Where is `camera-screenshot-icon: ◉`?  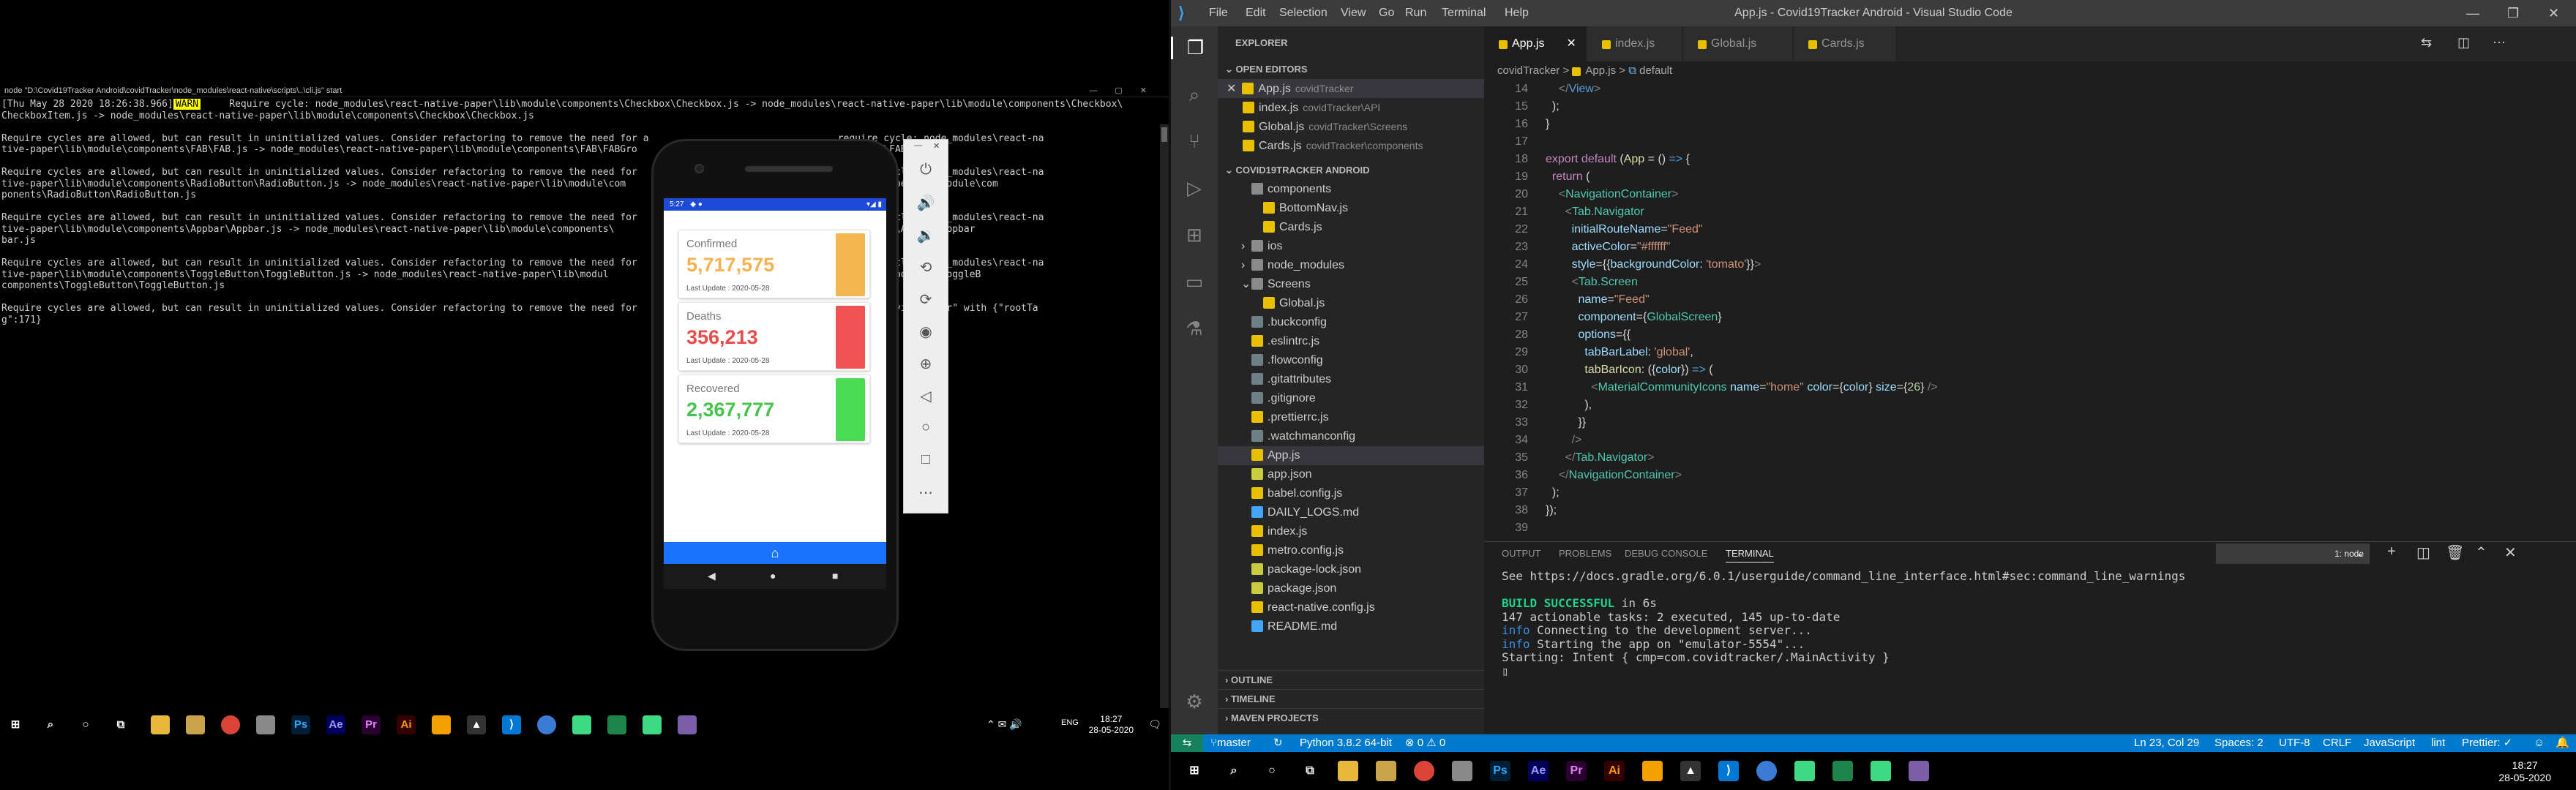
camera-screenshot-icon: ◉ is located at coordinates (926, 332).